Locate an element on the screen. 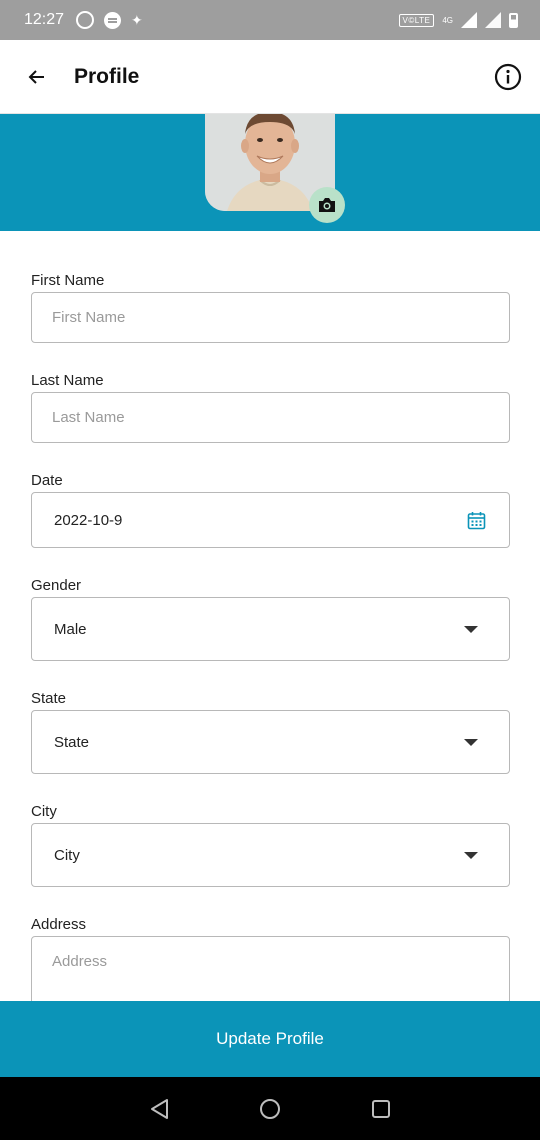 Image resolution: width=540 pixels, height=1140 pixels. gender-dropdown: Male is located at coordinates (270, 629).